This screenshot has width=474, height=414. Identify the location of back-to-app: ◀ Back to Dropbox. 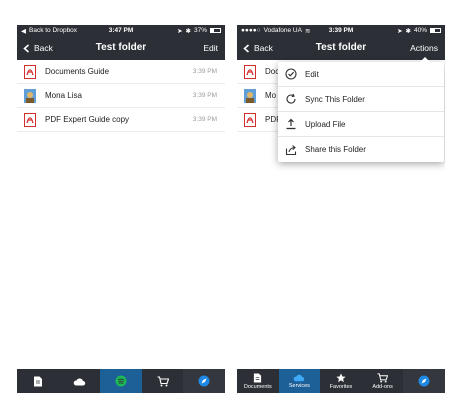
(49, 31).